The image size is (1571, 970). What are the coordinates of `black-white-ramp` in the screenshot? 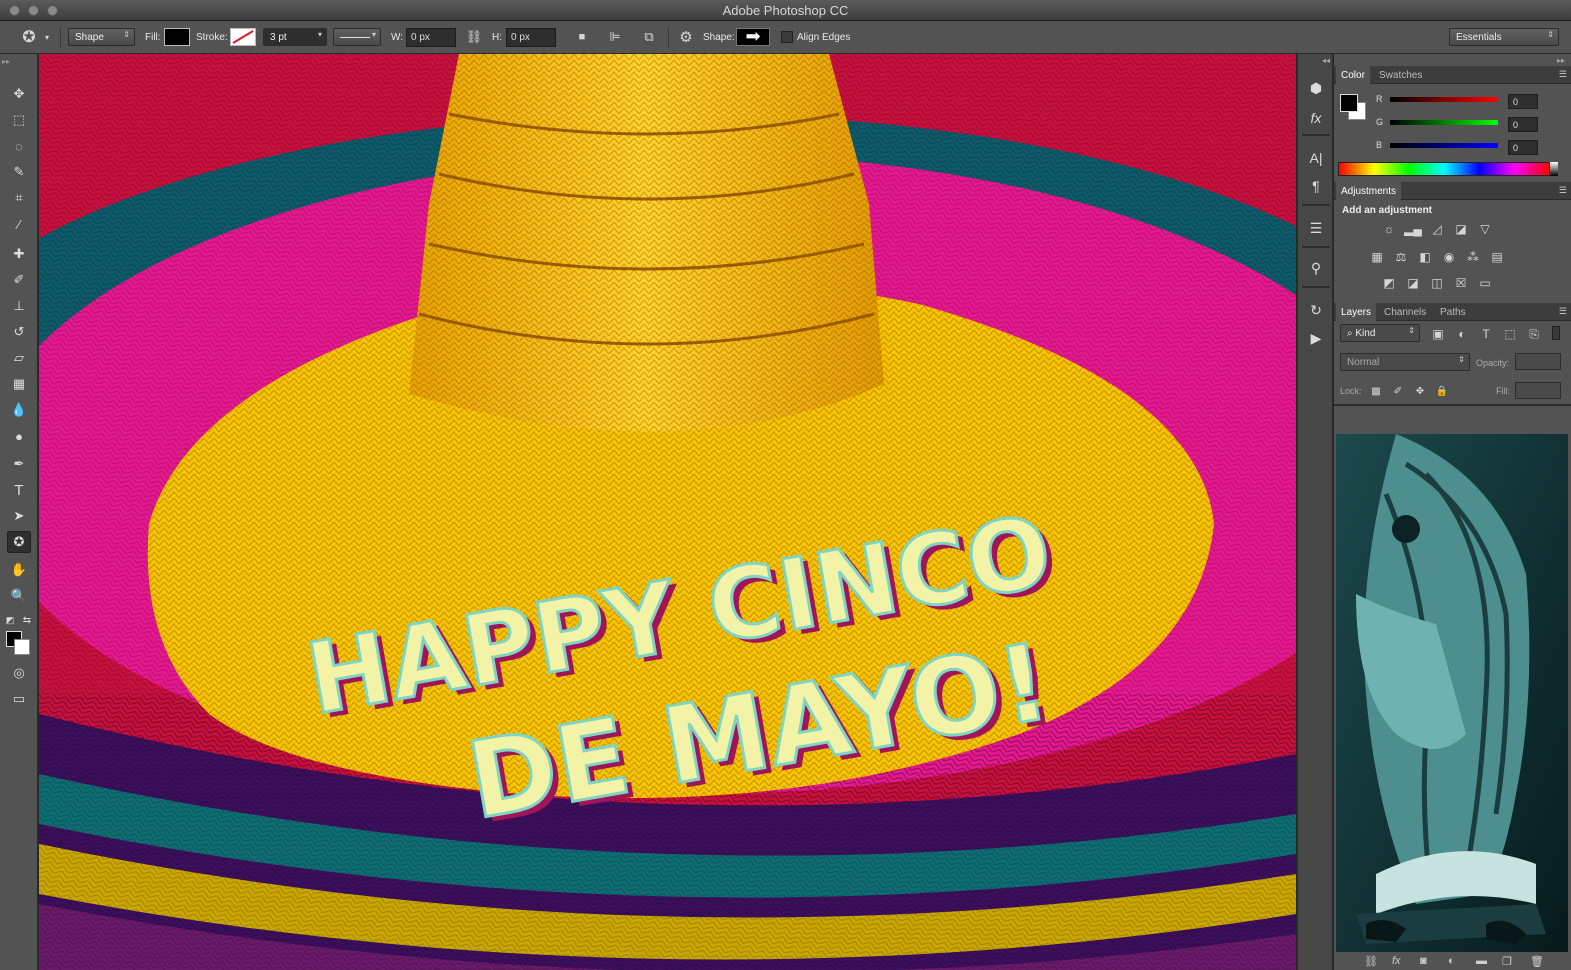 It's located at (1554, 169).